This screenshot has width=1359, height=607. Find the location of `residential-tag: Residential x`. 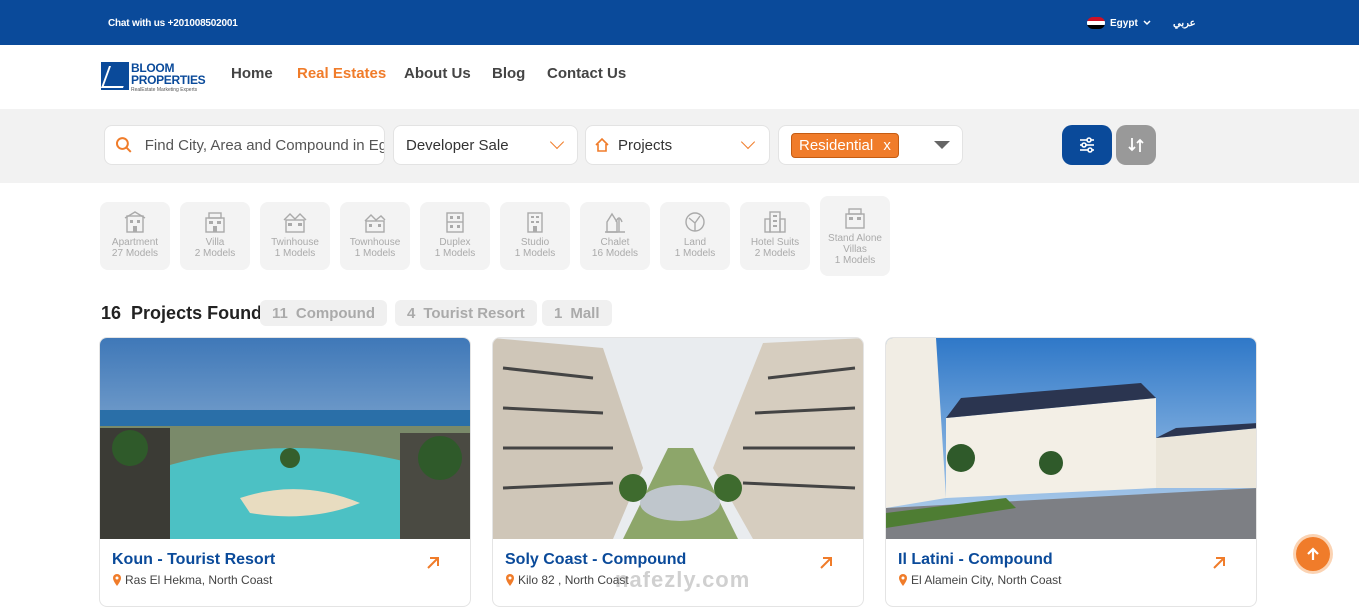

residential-tag: Residential x is located at coordinates (845, 145).